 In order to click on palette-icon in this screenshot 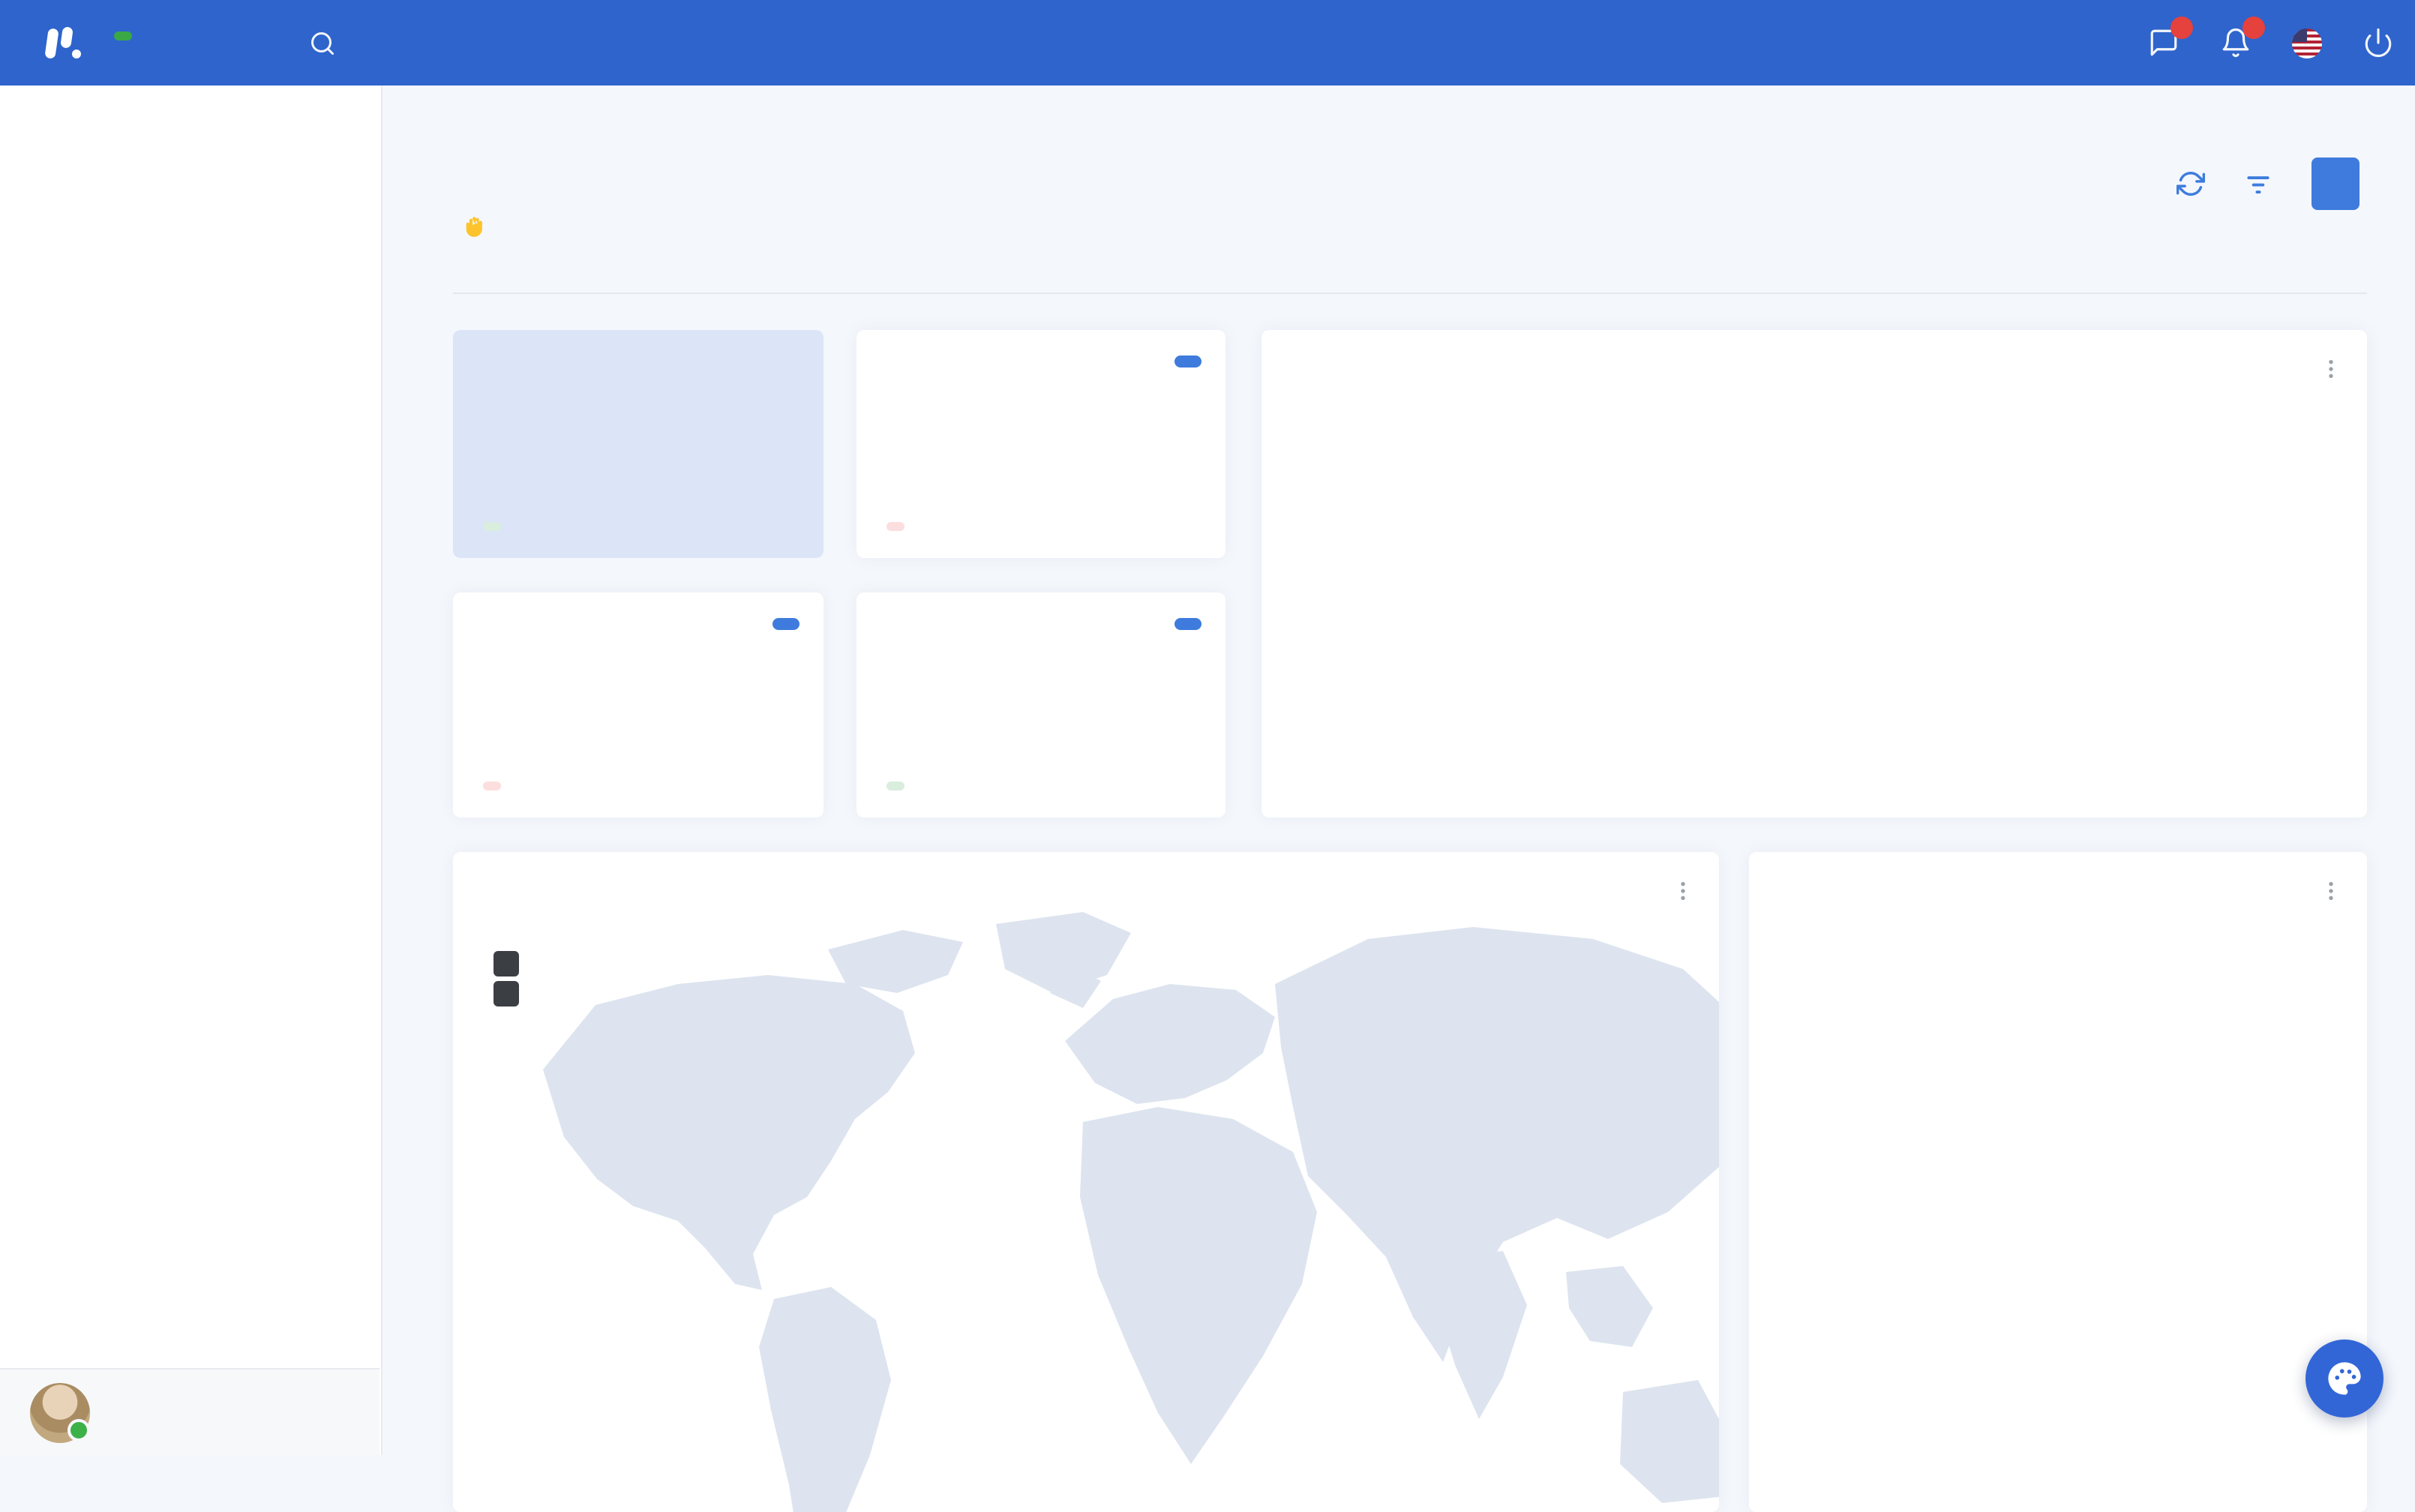, I will do `click(2344, 1378)`.